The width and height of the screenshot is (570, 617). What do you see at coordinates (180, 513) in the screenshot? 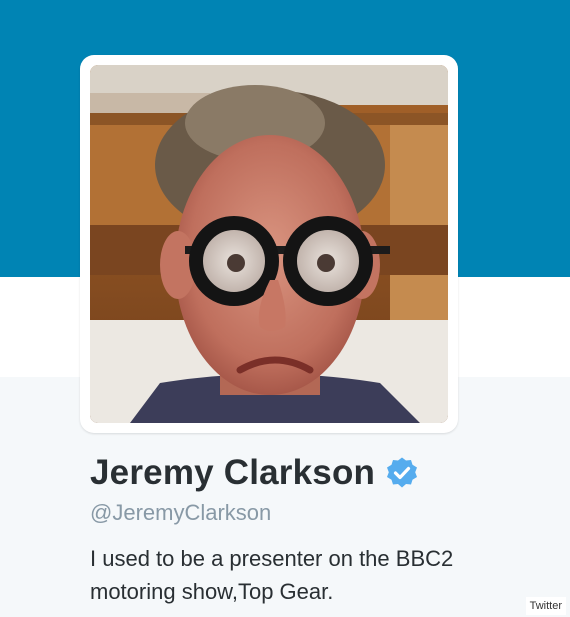
I see `profile-screen-name: @JeremyClarkson` at bounding box center [180, 513].